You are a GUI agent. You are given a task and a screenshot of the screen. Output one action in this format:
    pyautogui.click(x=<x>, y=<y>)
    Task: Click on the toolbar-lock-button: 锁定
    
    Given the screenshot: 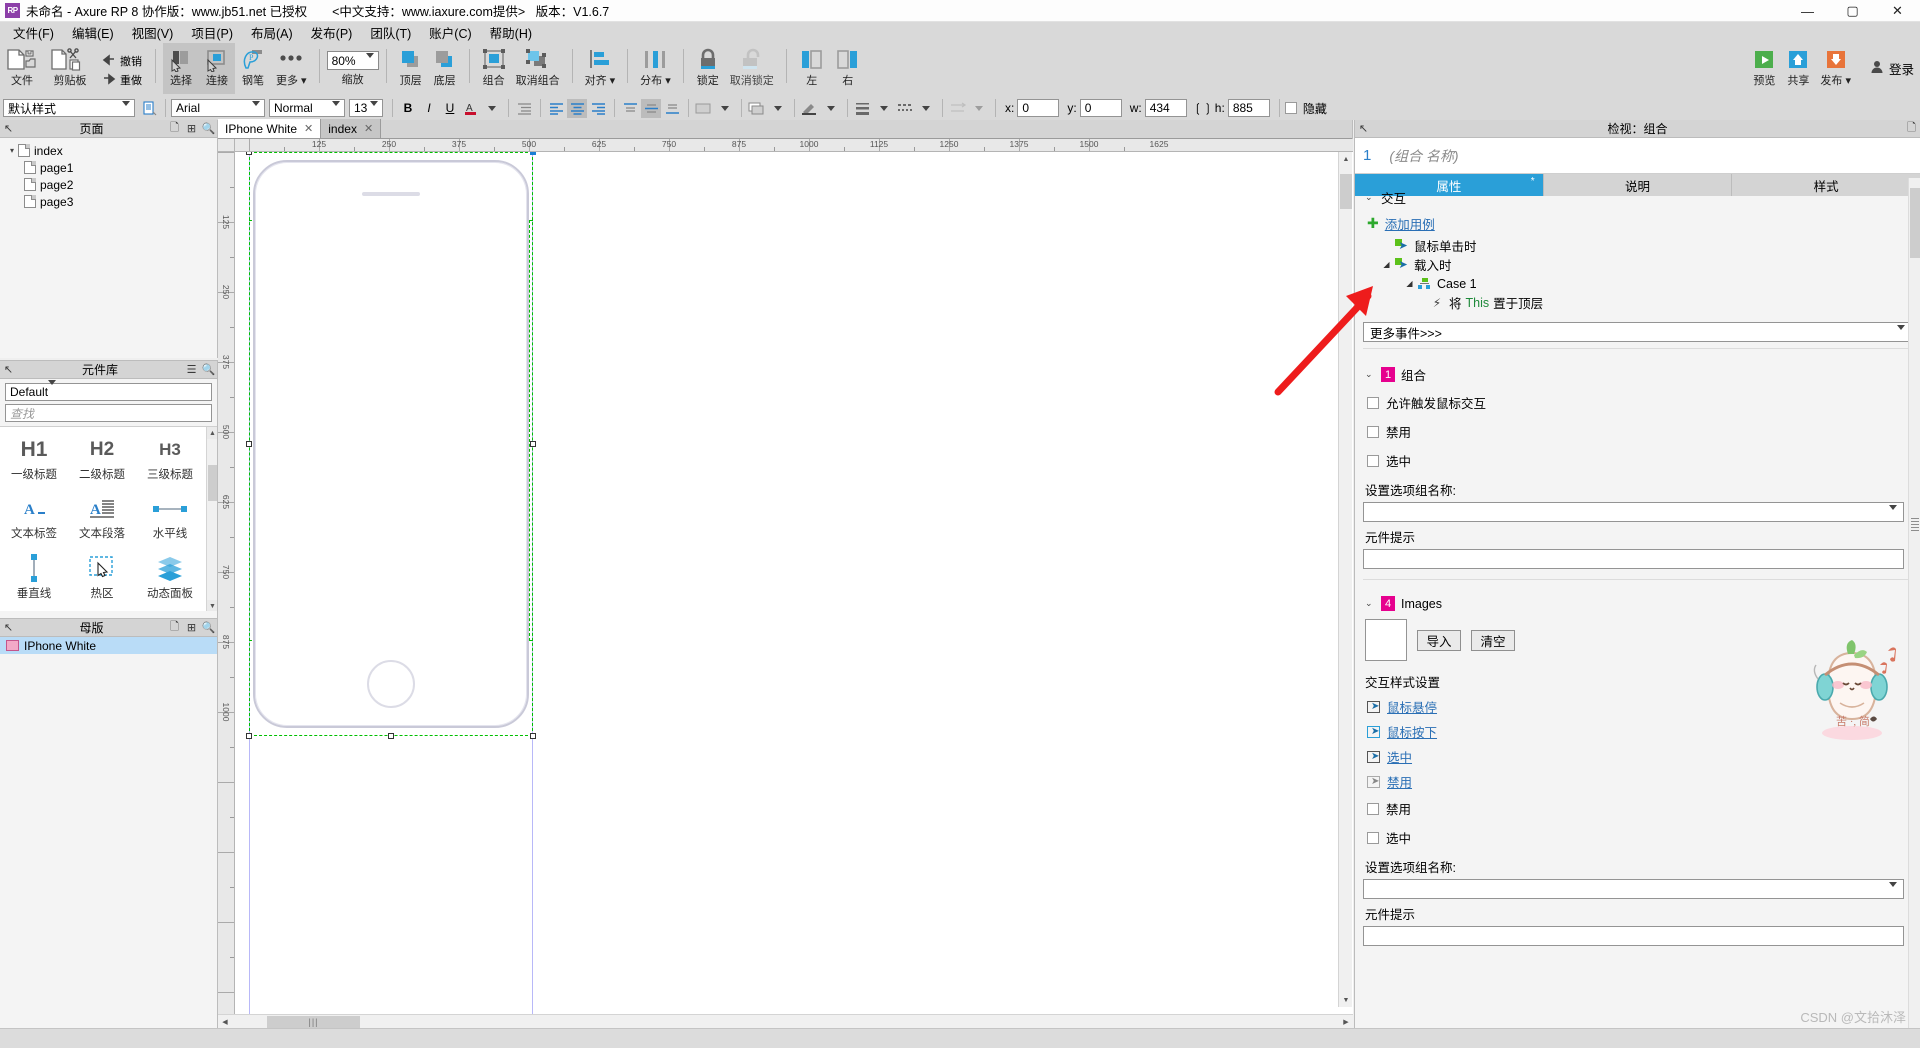 What is the action you would take?
    pyautogui.click(x=708, y=68)
    